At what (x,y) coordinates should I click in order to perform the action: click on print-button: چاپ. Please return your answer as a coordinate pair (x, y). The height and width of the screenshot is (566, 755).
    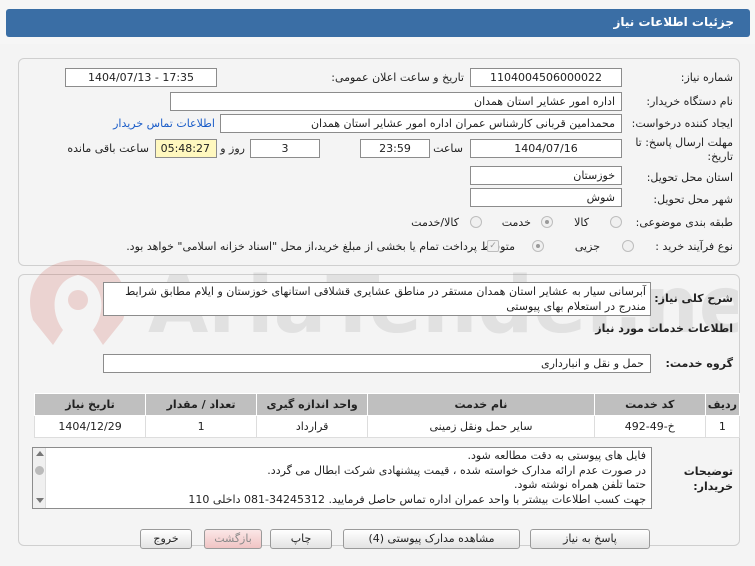
    Looking at the image, I should click on (301, 539).